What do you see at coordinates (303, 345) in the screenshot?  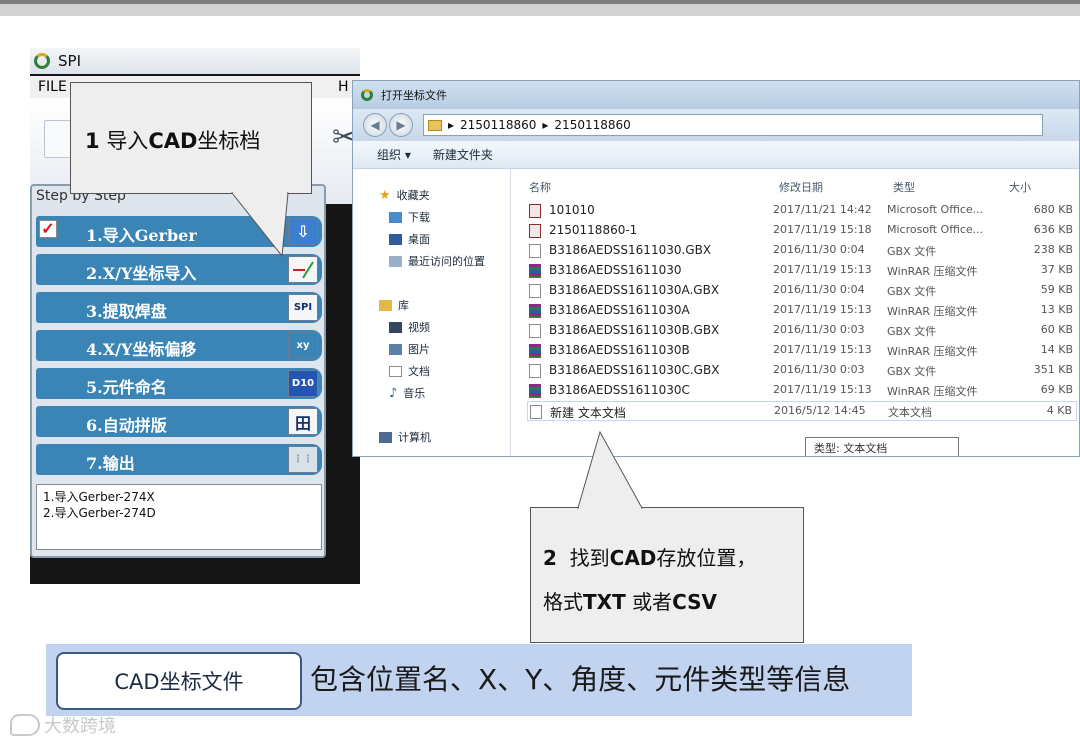 I see `xy-offset-icon: xy` at bounding box center [303, 345].